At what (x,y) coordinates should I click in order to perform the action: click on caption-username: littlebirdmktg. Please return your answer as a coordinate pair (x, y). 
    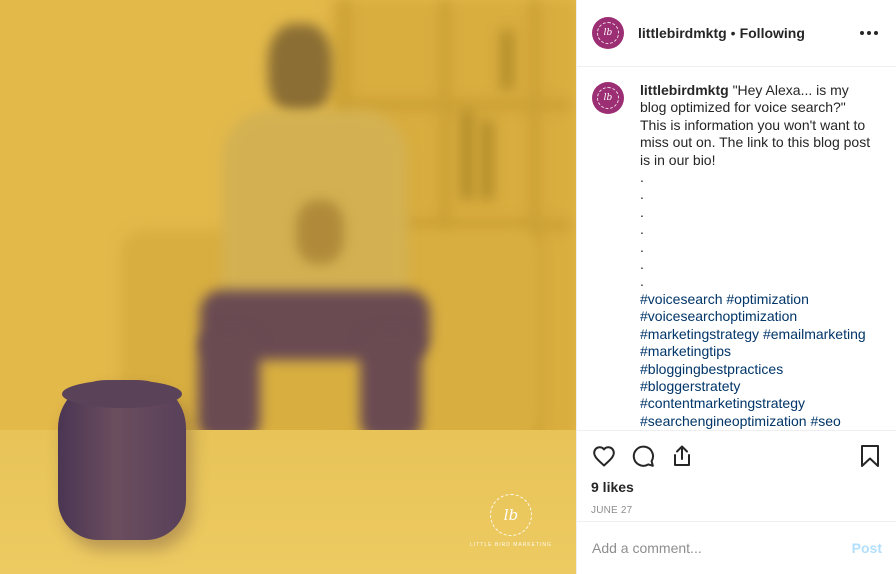
    Looking at the image, I should click on (684, 90).